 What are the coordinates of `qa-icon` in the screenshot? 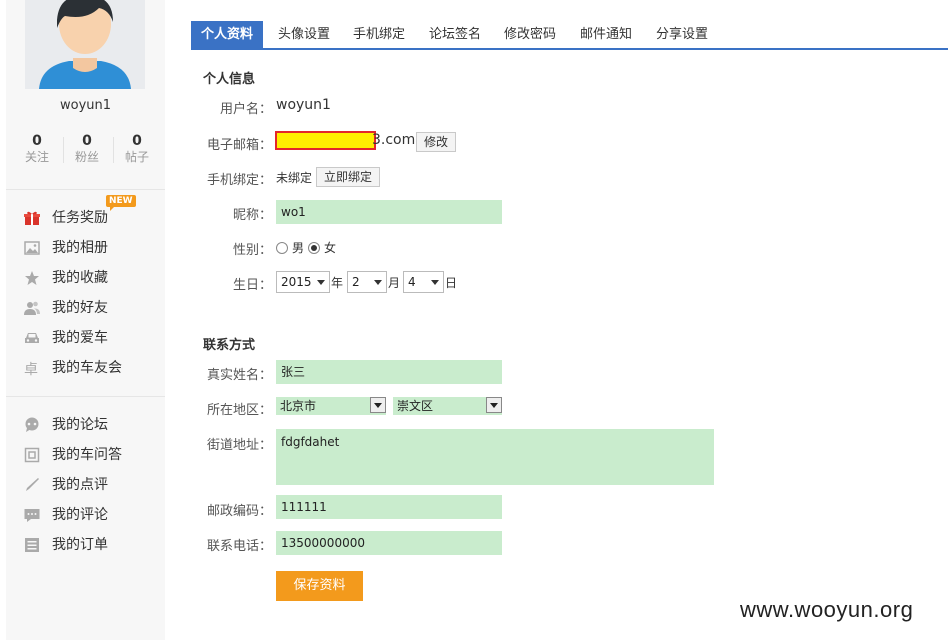 It's located at (32, 455).